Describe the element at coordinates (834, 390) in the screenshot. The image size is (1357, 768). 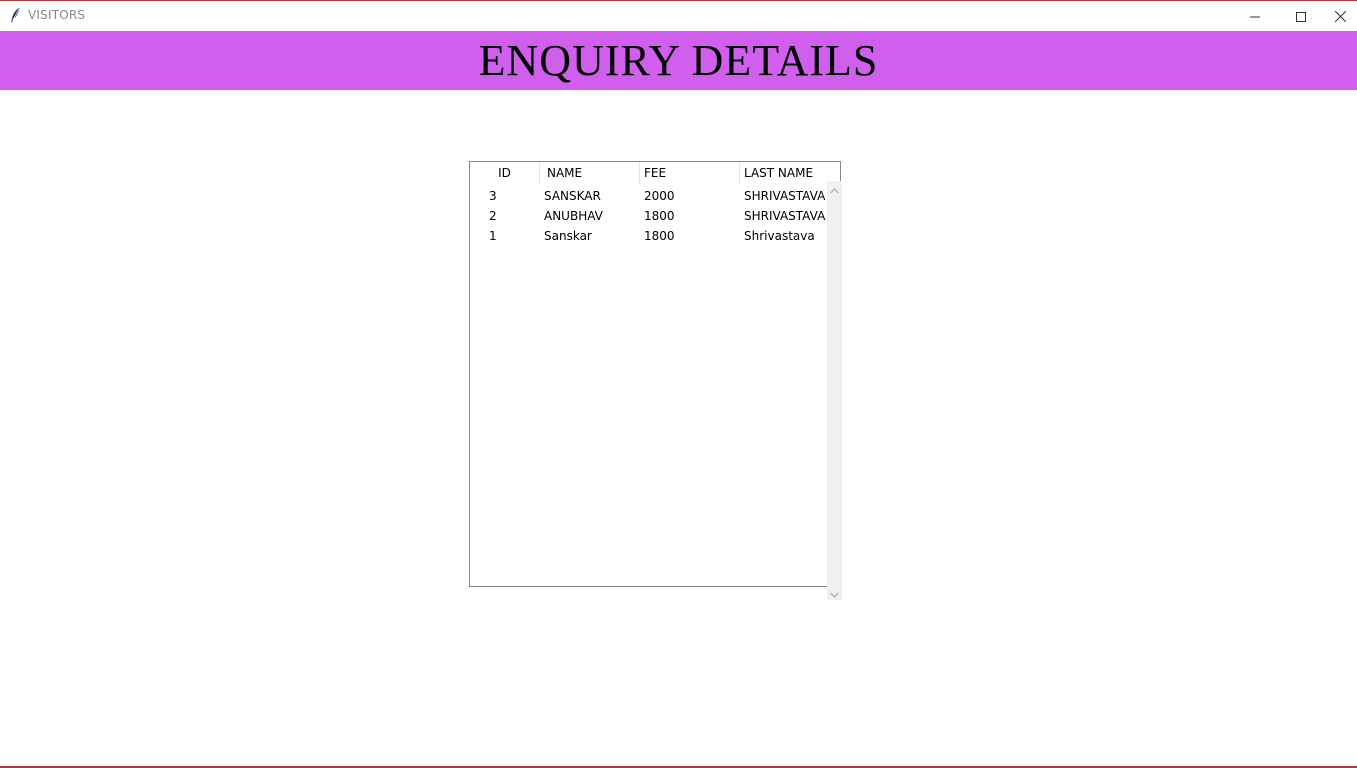
I see `vertical-scrollbar` at that location.